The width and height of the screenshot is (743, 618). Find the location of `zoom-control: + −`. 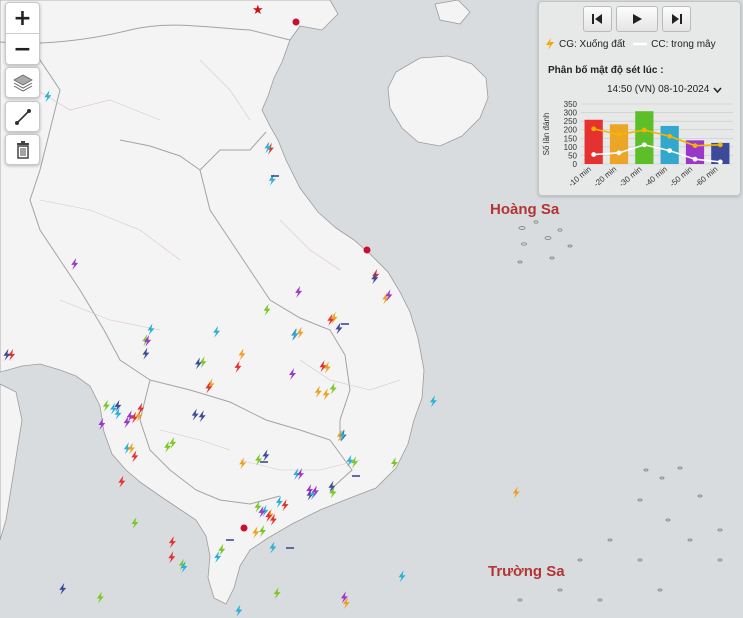

zoom-control: + − is located at coordinates (22, 33).